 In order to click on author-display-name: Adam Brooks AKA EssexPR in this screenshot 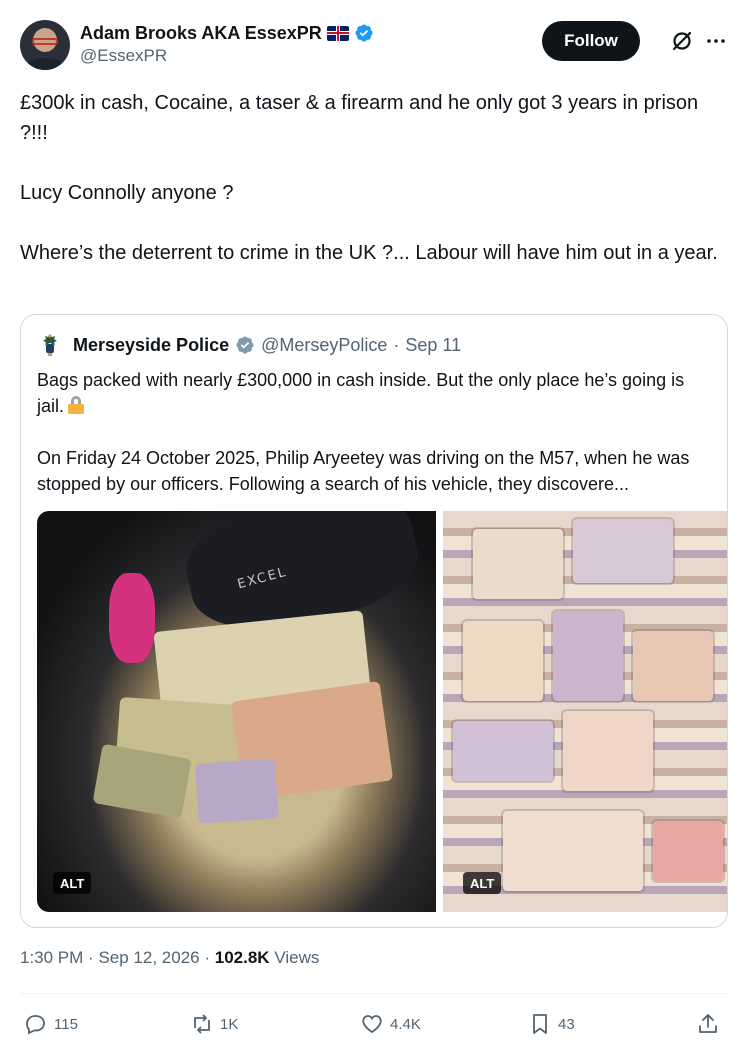, I will do `click(201, 33)`.